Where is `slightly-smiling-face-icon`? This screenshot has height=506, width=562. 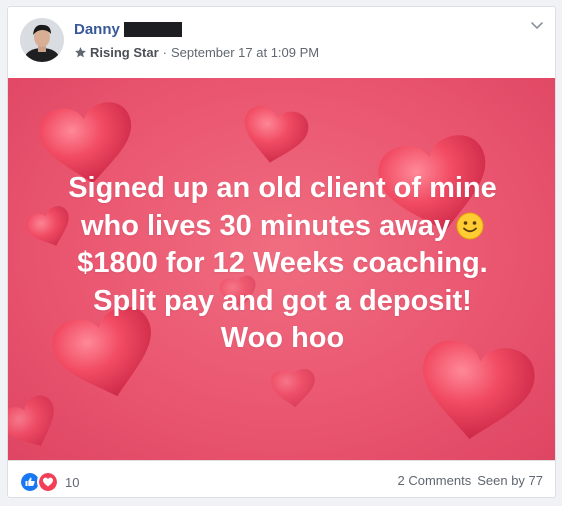
slightly-smiling-face-icon is located at coordinates (470, 225).